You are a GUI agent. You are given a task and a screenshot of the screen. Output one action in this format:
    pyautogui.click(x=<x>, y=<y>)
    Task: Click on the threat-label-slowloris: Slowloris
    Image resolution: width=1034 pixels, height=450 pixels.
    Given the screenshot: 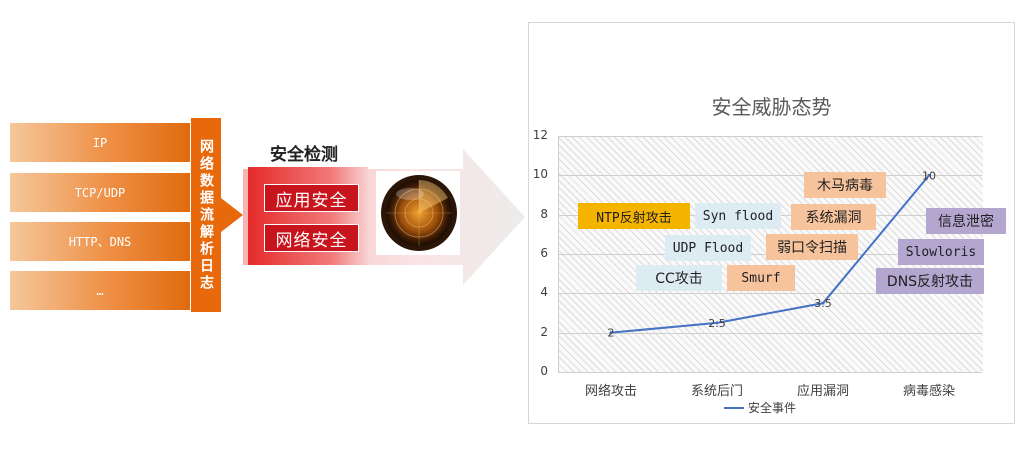 What is the action you would take?
    pyautogui.click(x=941, y=252)
    